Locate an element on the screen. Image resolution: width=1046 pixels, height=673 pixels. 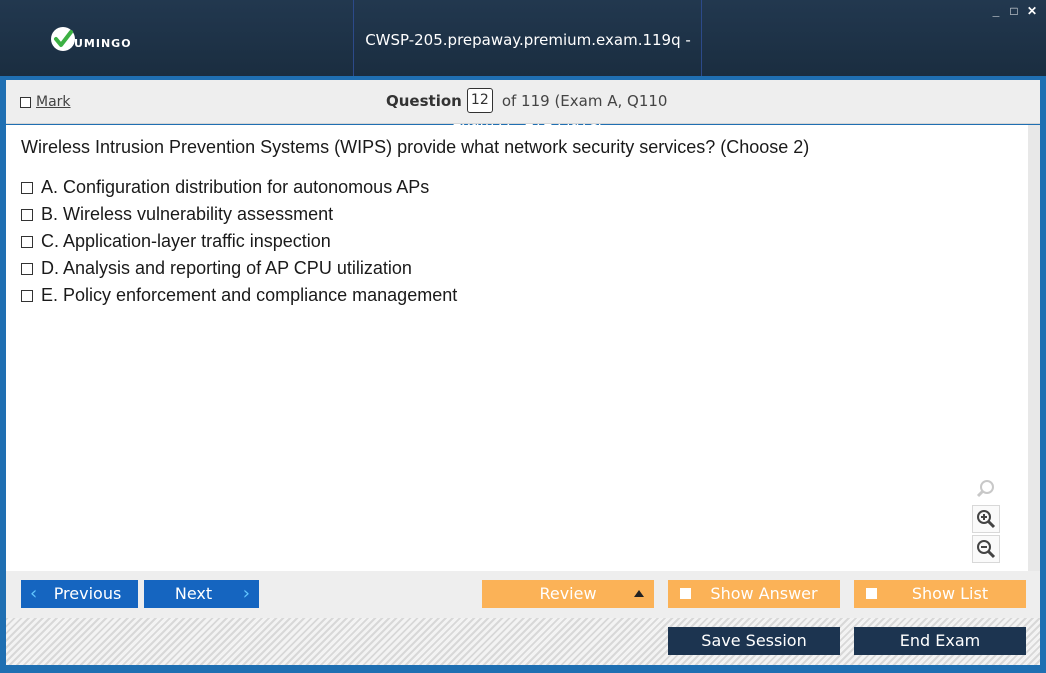
previous-button: ‹ Previous is located at coordinates (79, 594).